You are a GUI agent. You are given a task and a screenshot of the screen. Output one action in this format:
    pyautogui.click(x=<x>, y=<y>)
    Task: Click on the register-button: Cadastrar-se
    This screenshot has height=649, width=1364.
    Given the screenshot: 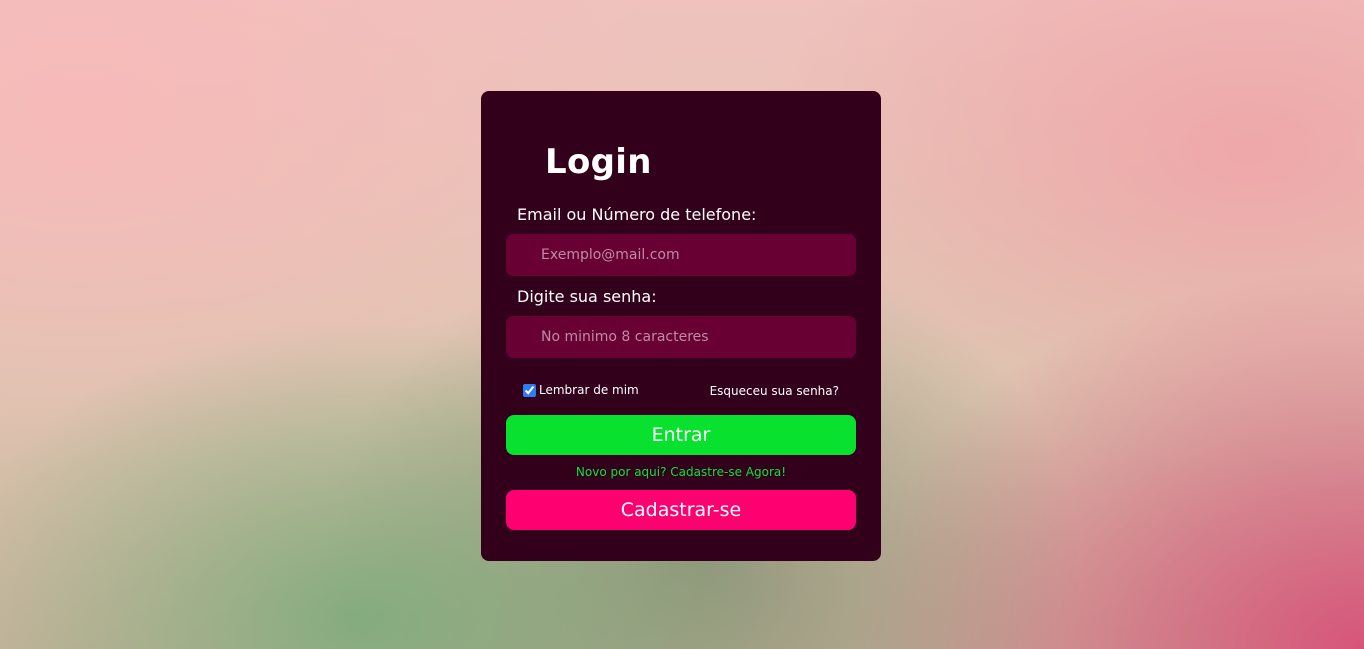 What is the action you would take?
    pyautogui.click(x=681, y=510)
    